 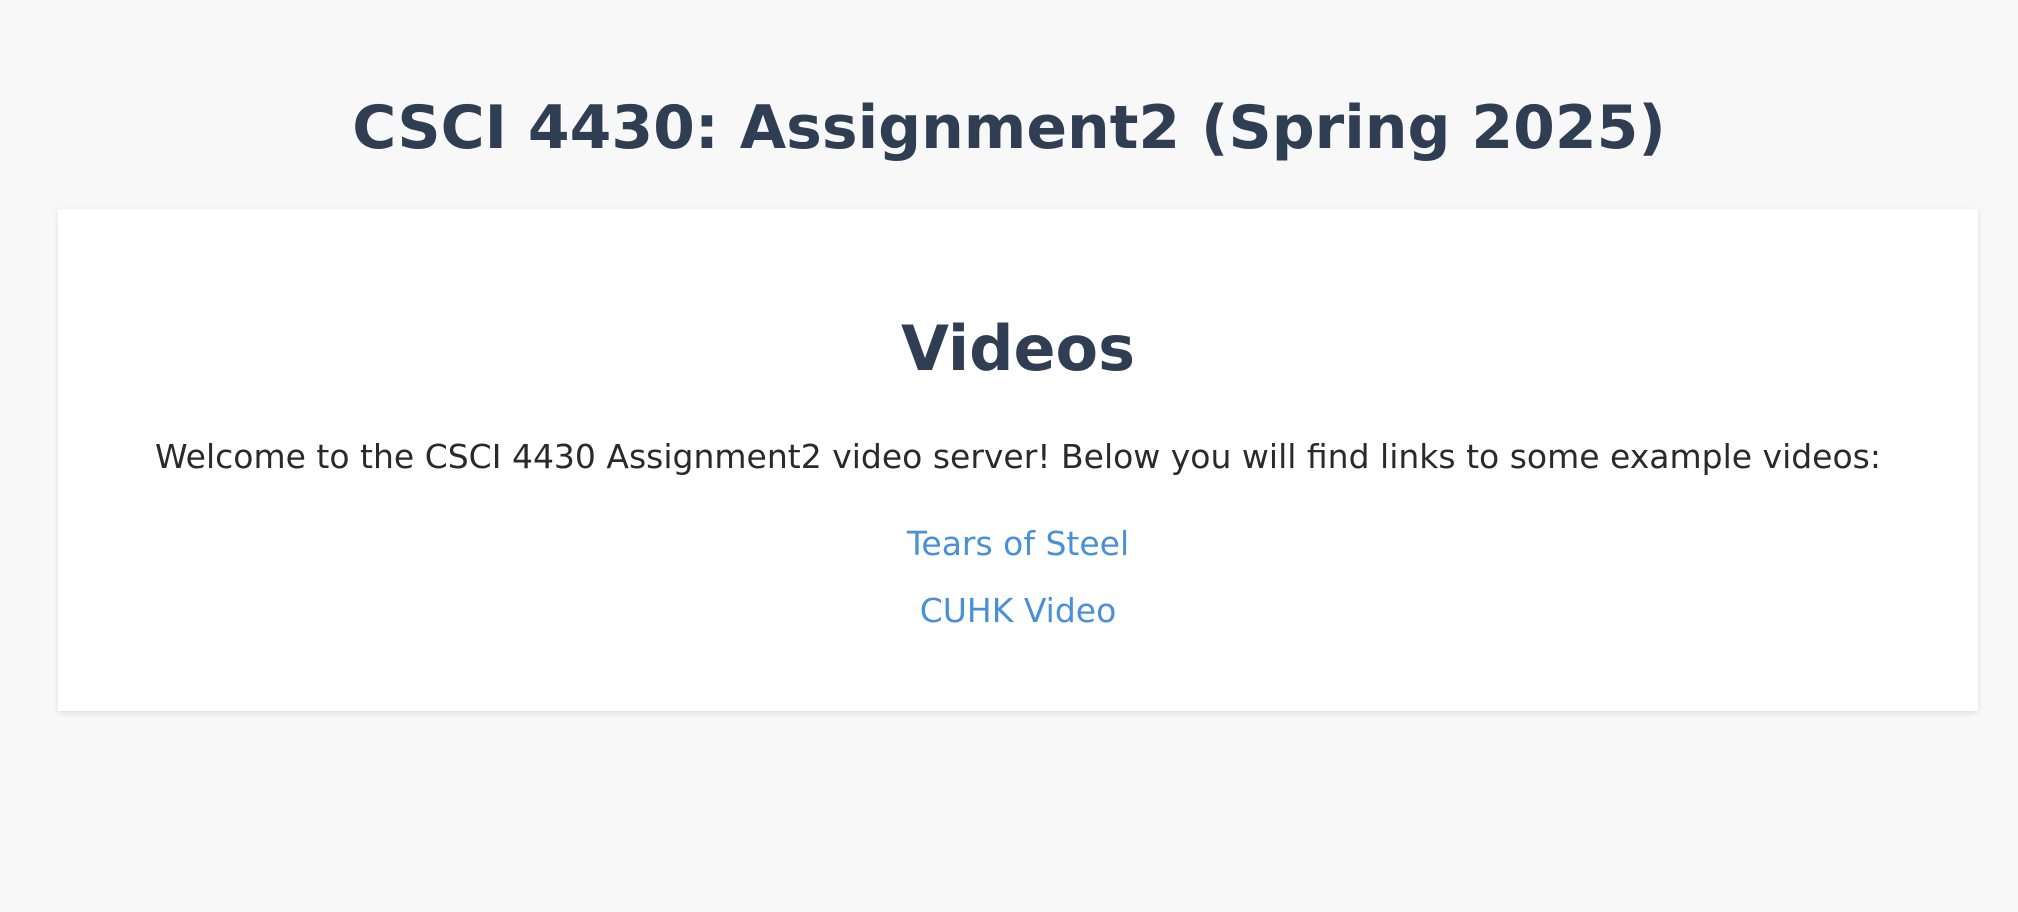 I want to click on list-item: Tears of Steel, so click(x=1018, y=554).